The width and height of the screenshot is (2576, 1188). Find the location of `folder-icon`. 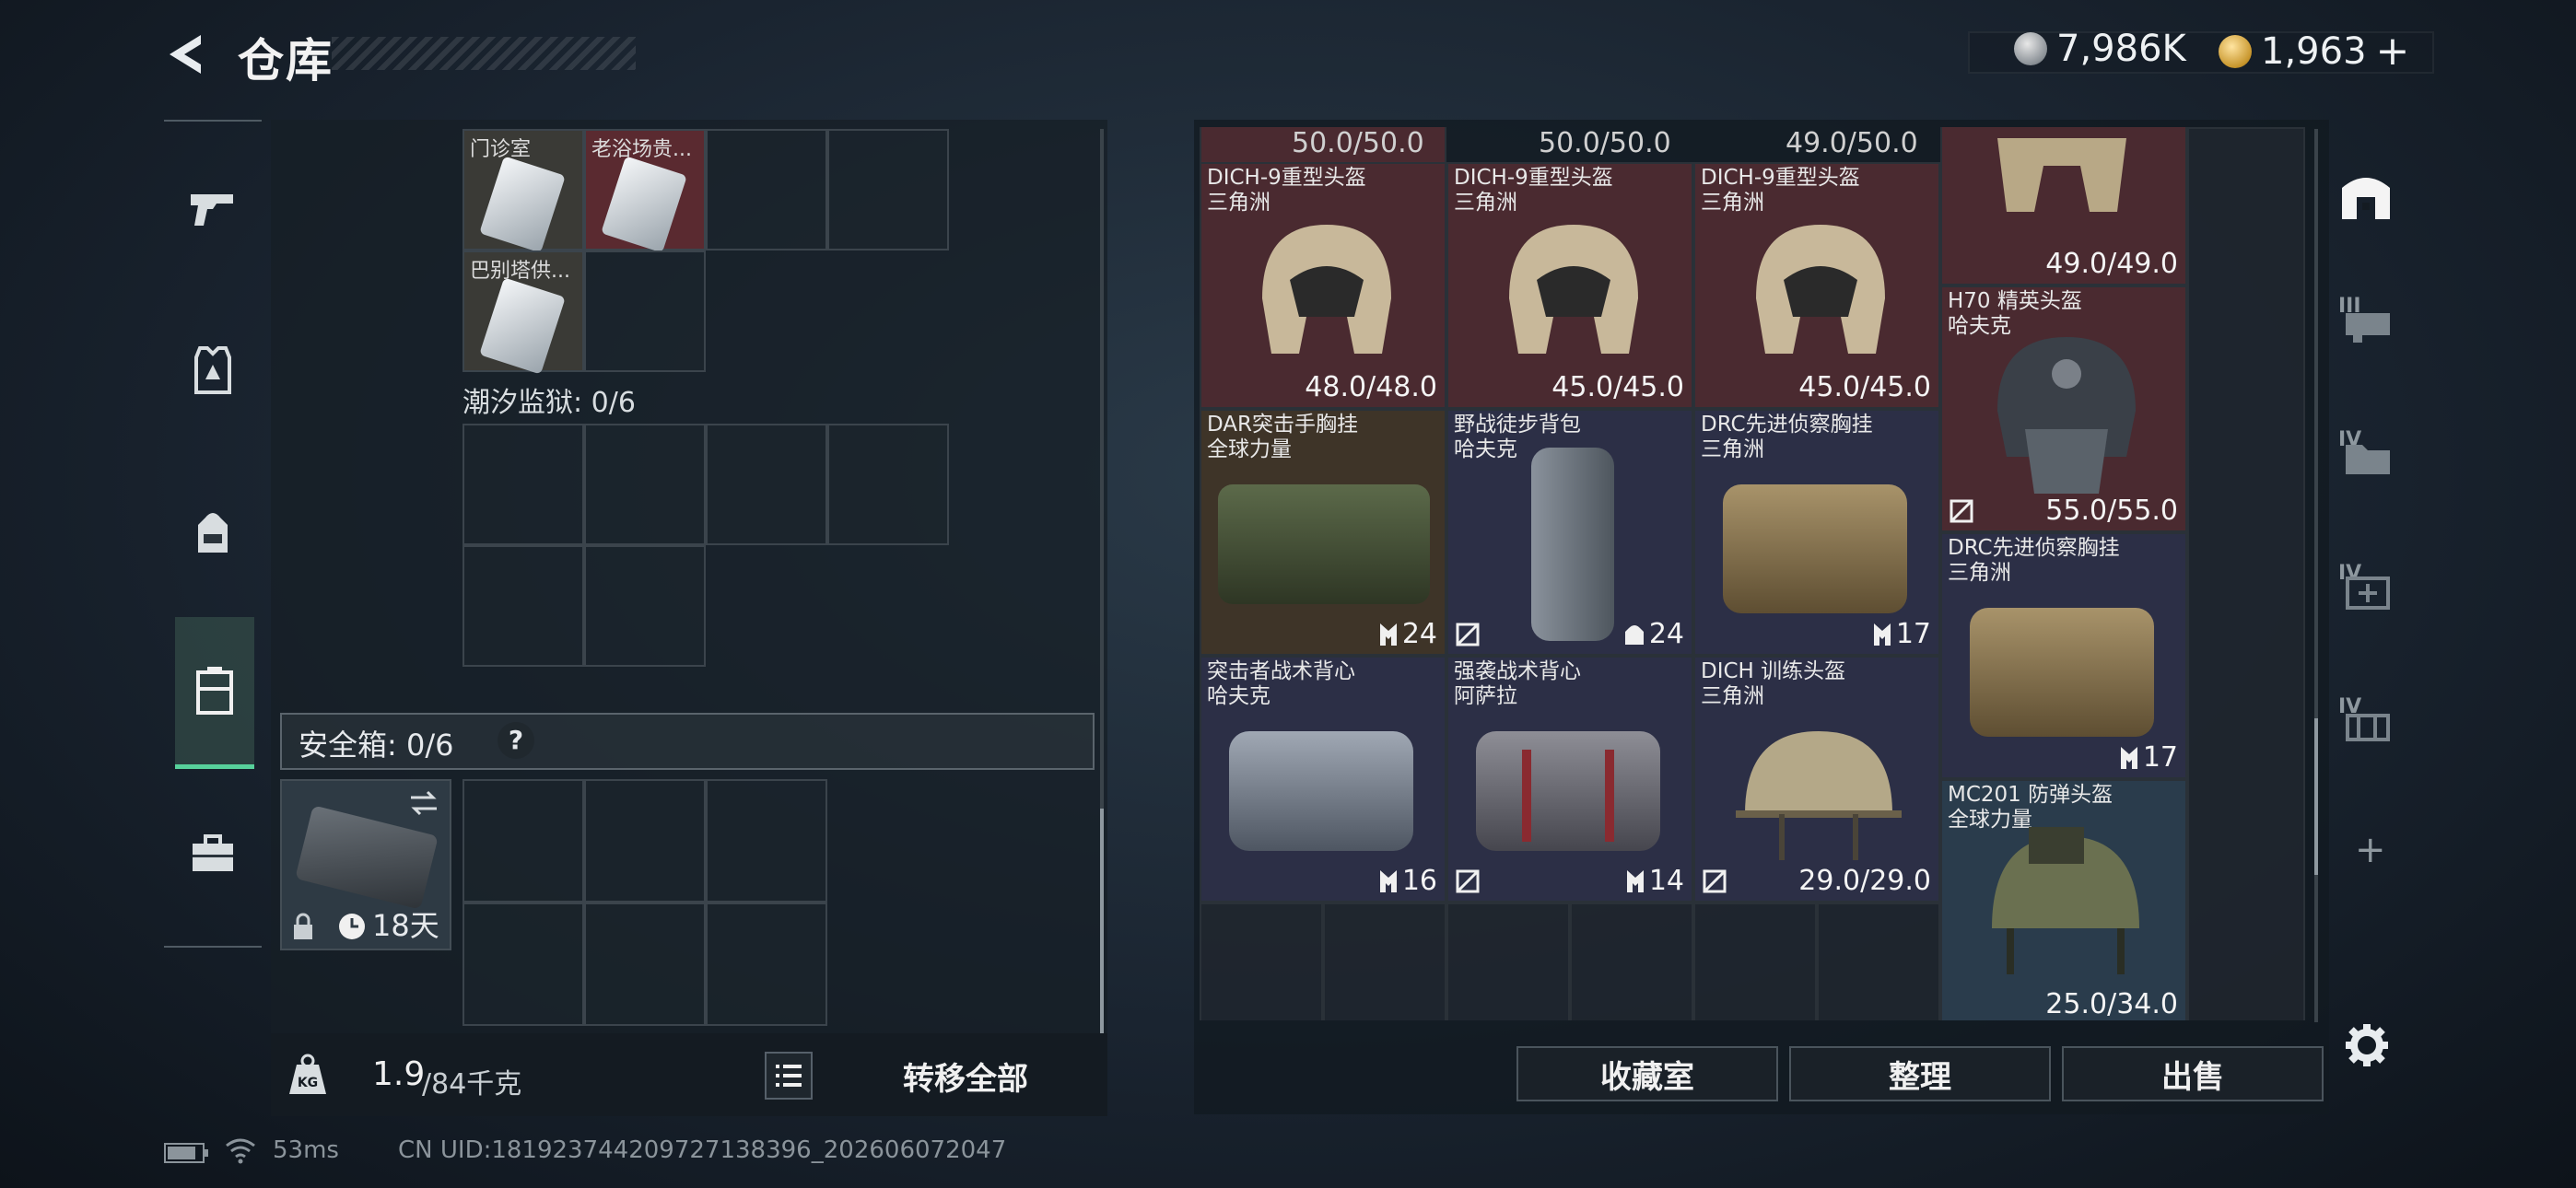

folder-icon is located at coordinates (2368, 457).